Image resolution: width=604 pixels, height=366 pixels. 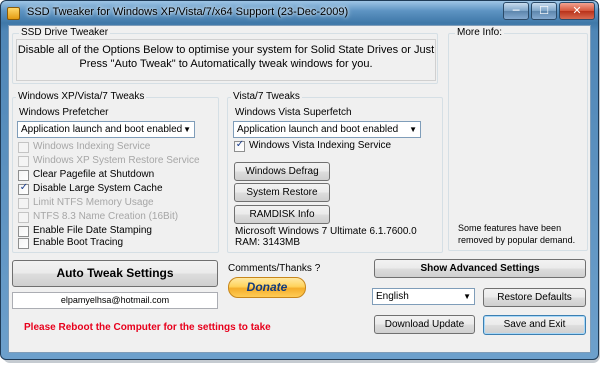 I want to click on language-select: English ▼, so click(x=423, y=296).